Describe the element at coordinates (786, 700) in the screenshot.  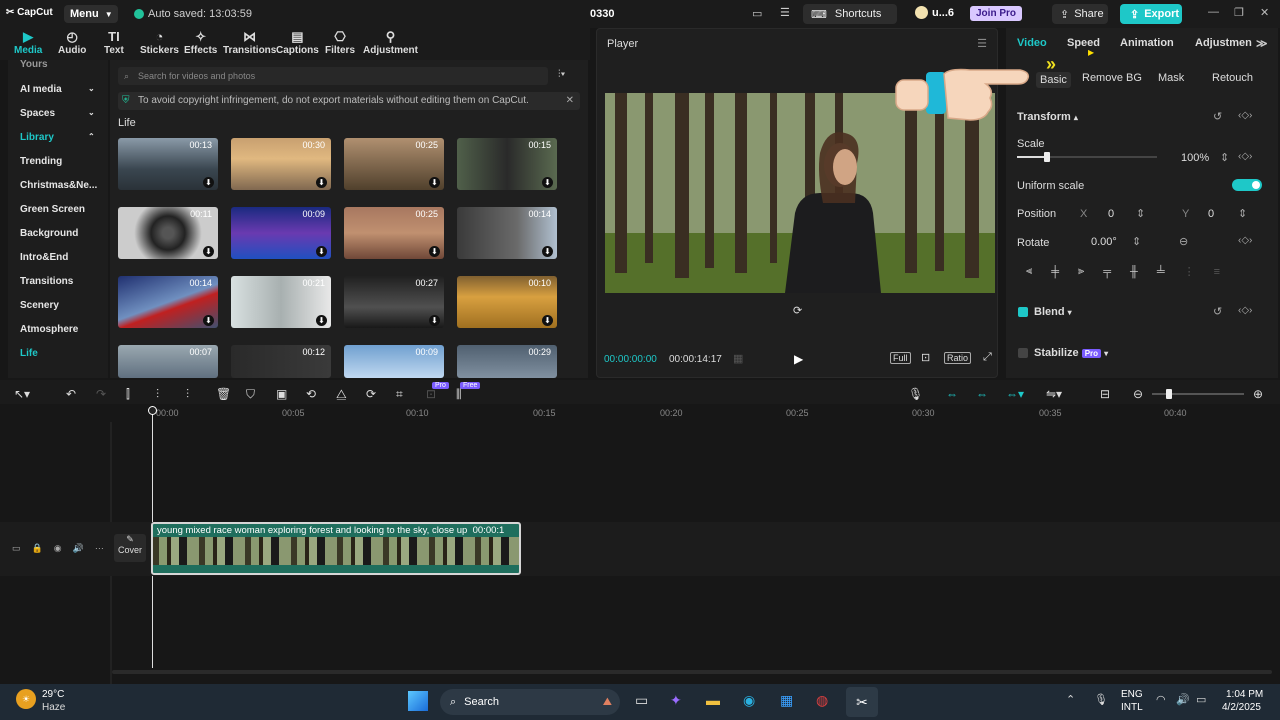
I see `store-icon: ▦` at that location.